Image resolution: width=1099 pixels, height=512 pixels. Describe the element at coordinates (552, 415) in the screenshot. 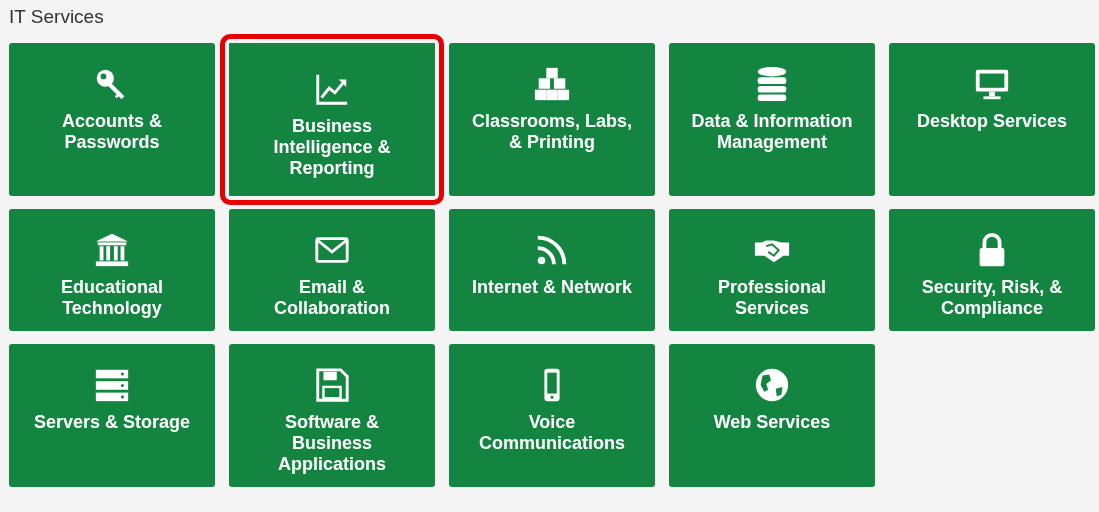

I see `service-tile: Voice Communications` at that location.